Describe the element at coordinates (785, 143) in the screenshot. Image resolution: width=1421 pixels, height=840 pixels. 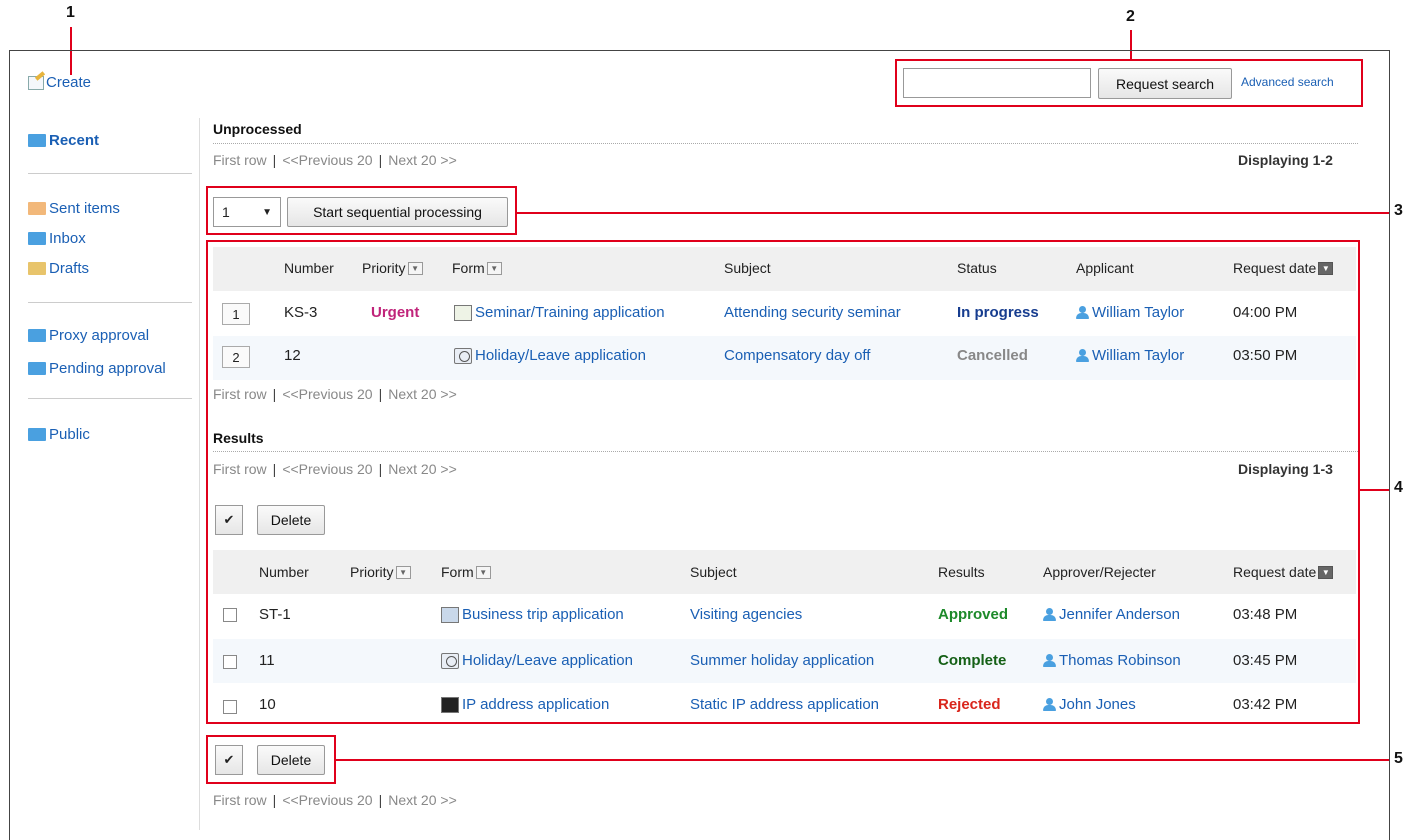
I see `section-divider` at that location.